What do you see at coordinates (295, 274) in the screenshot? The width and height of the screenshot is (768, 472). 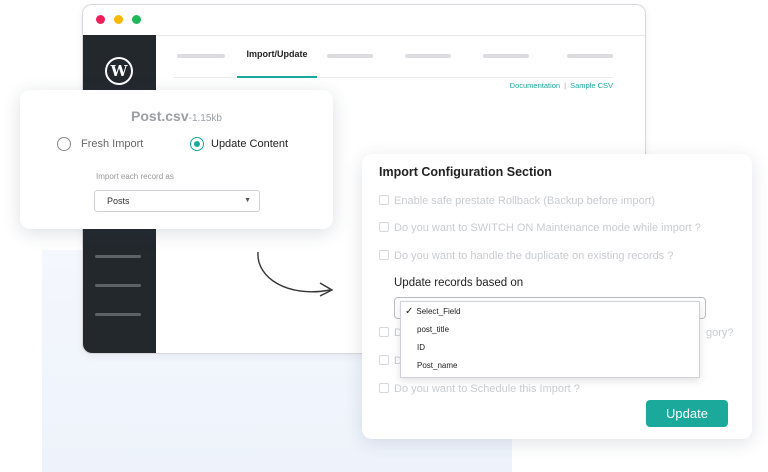 I see `curved-arrow-icon` at bounding box center [295, 274].